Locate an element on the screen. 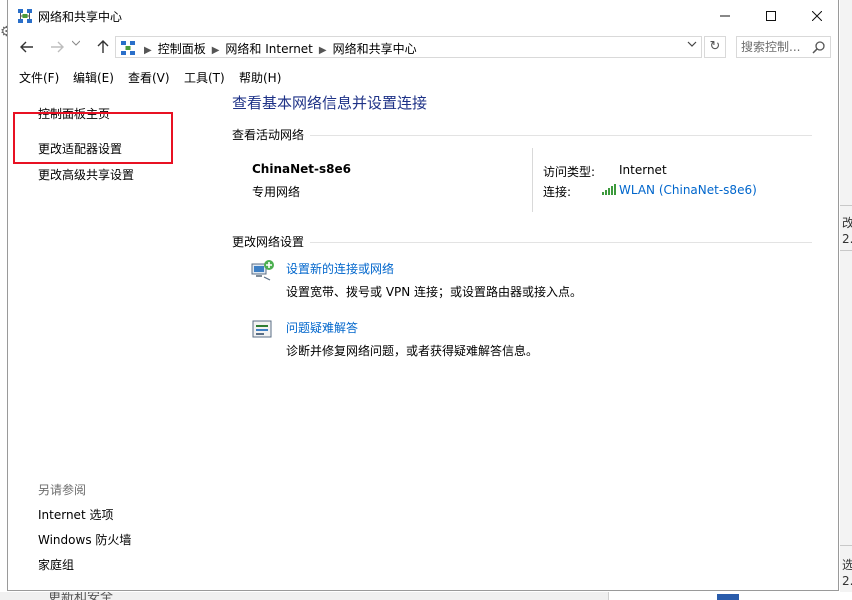  background-char: 改 is located at coordinates (847, 223).